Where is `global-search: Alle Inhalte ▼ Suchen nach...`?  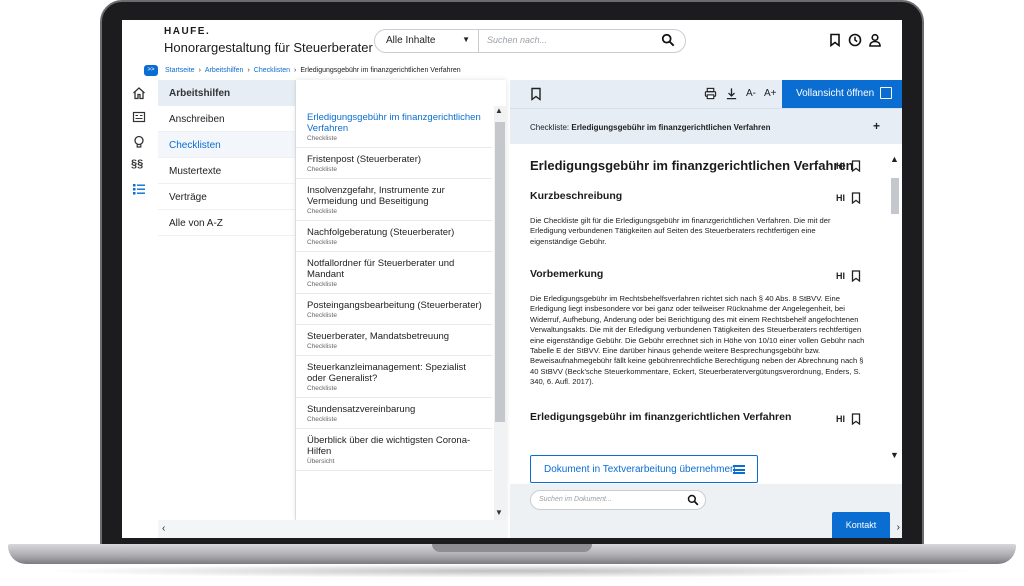
global-search: Alle Inhalte ▼ Suchen nach... is located at coordinates (530, 41).